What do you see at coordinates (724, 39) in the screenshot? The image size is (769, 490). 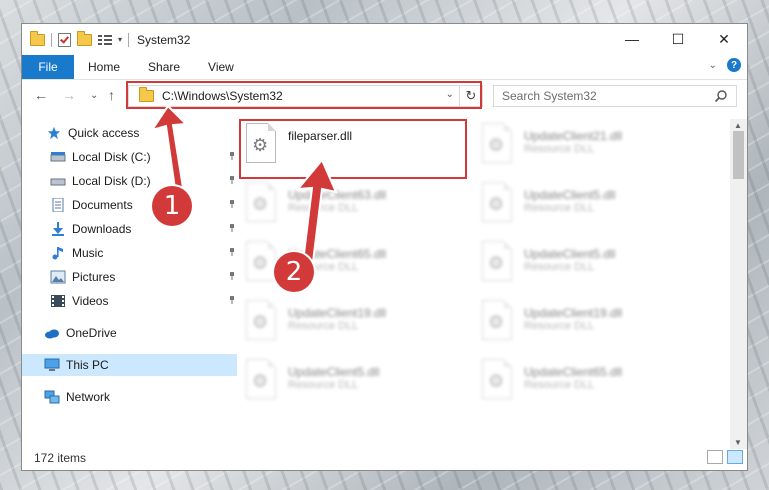 I see `close-button: ✕` at bounding box center [724, 39].